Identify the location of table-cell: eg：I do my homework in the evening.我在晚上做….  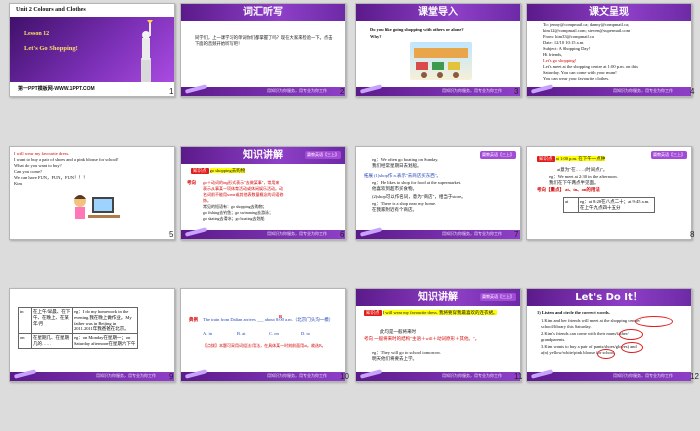
(105, 320).